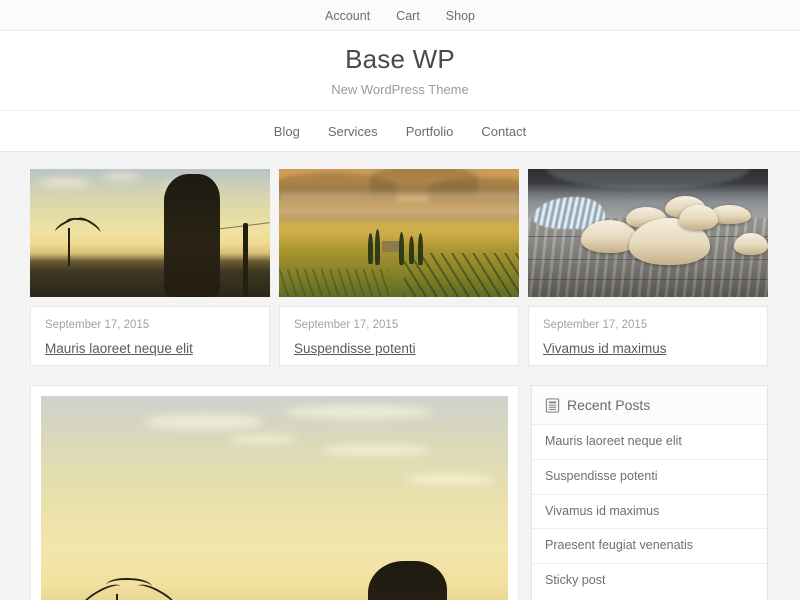 The height and width of the screenshot is (600, 800). What do you see at coordinates (355, 348) in the screenshot?
I see `post-title-link: Suspendisse potenti` at bounding box center [355, 348].